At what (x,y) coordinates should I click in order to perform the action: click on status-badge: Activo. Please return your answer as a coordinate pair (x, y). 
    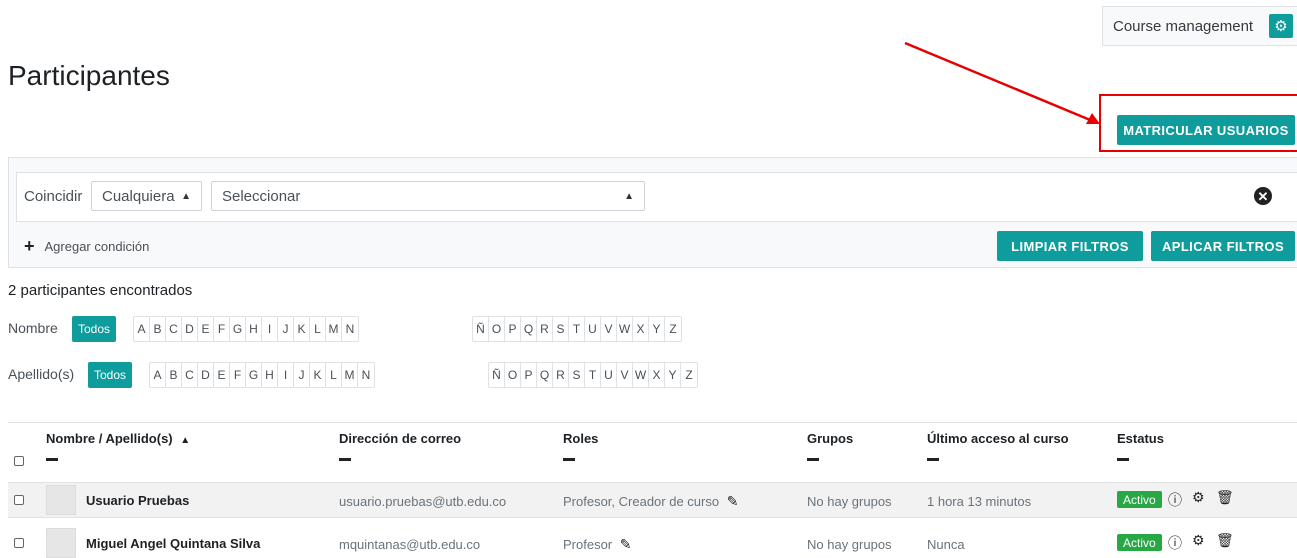
    Looking at the image, I should click on (1139, 542).